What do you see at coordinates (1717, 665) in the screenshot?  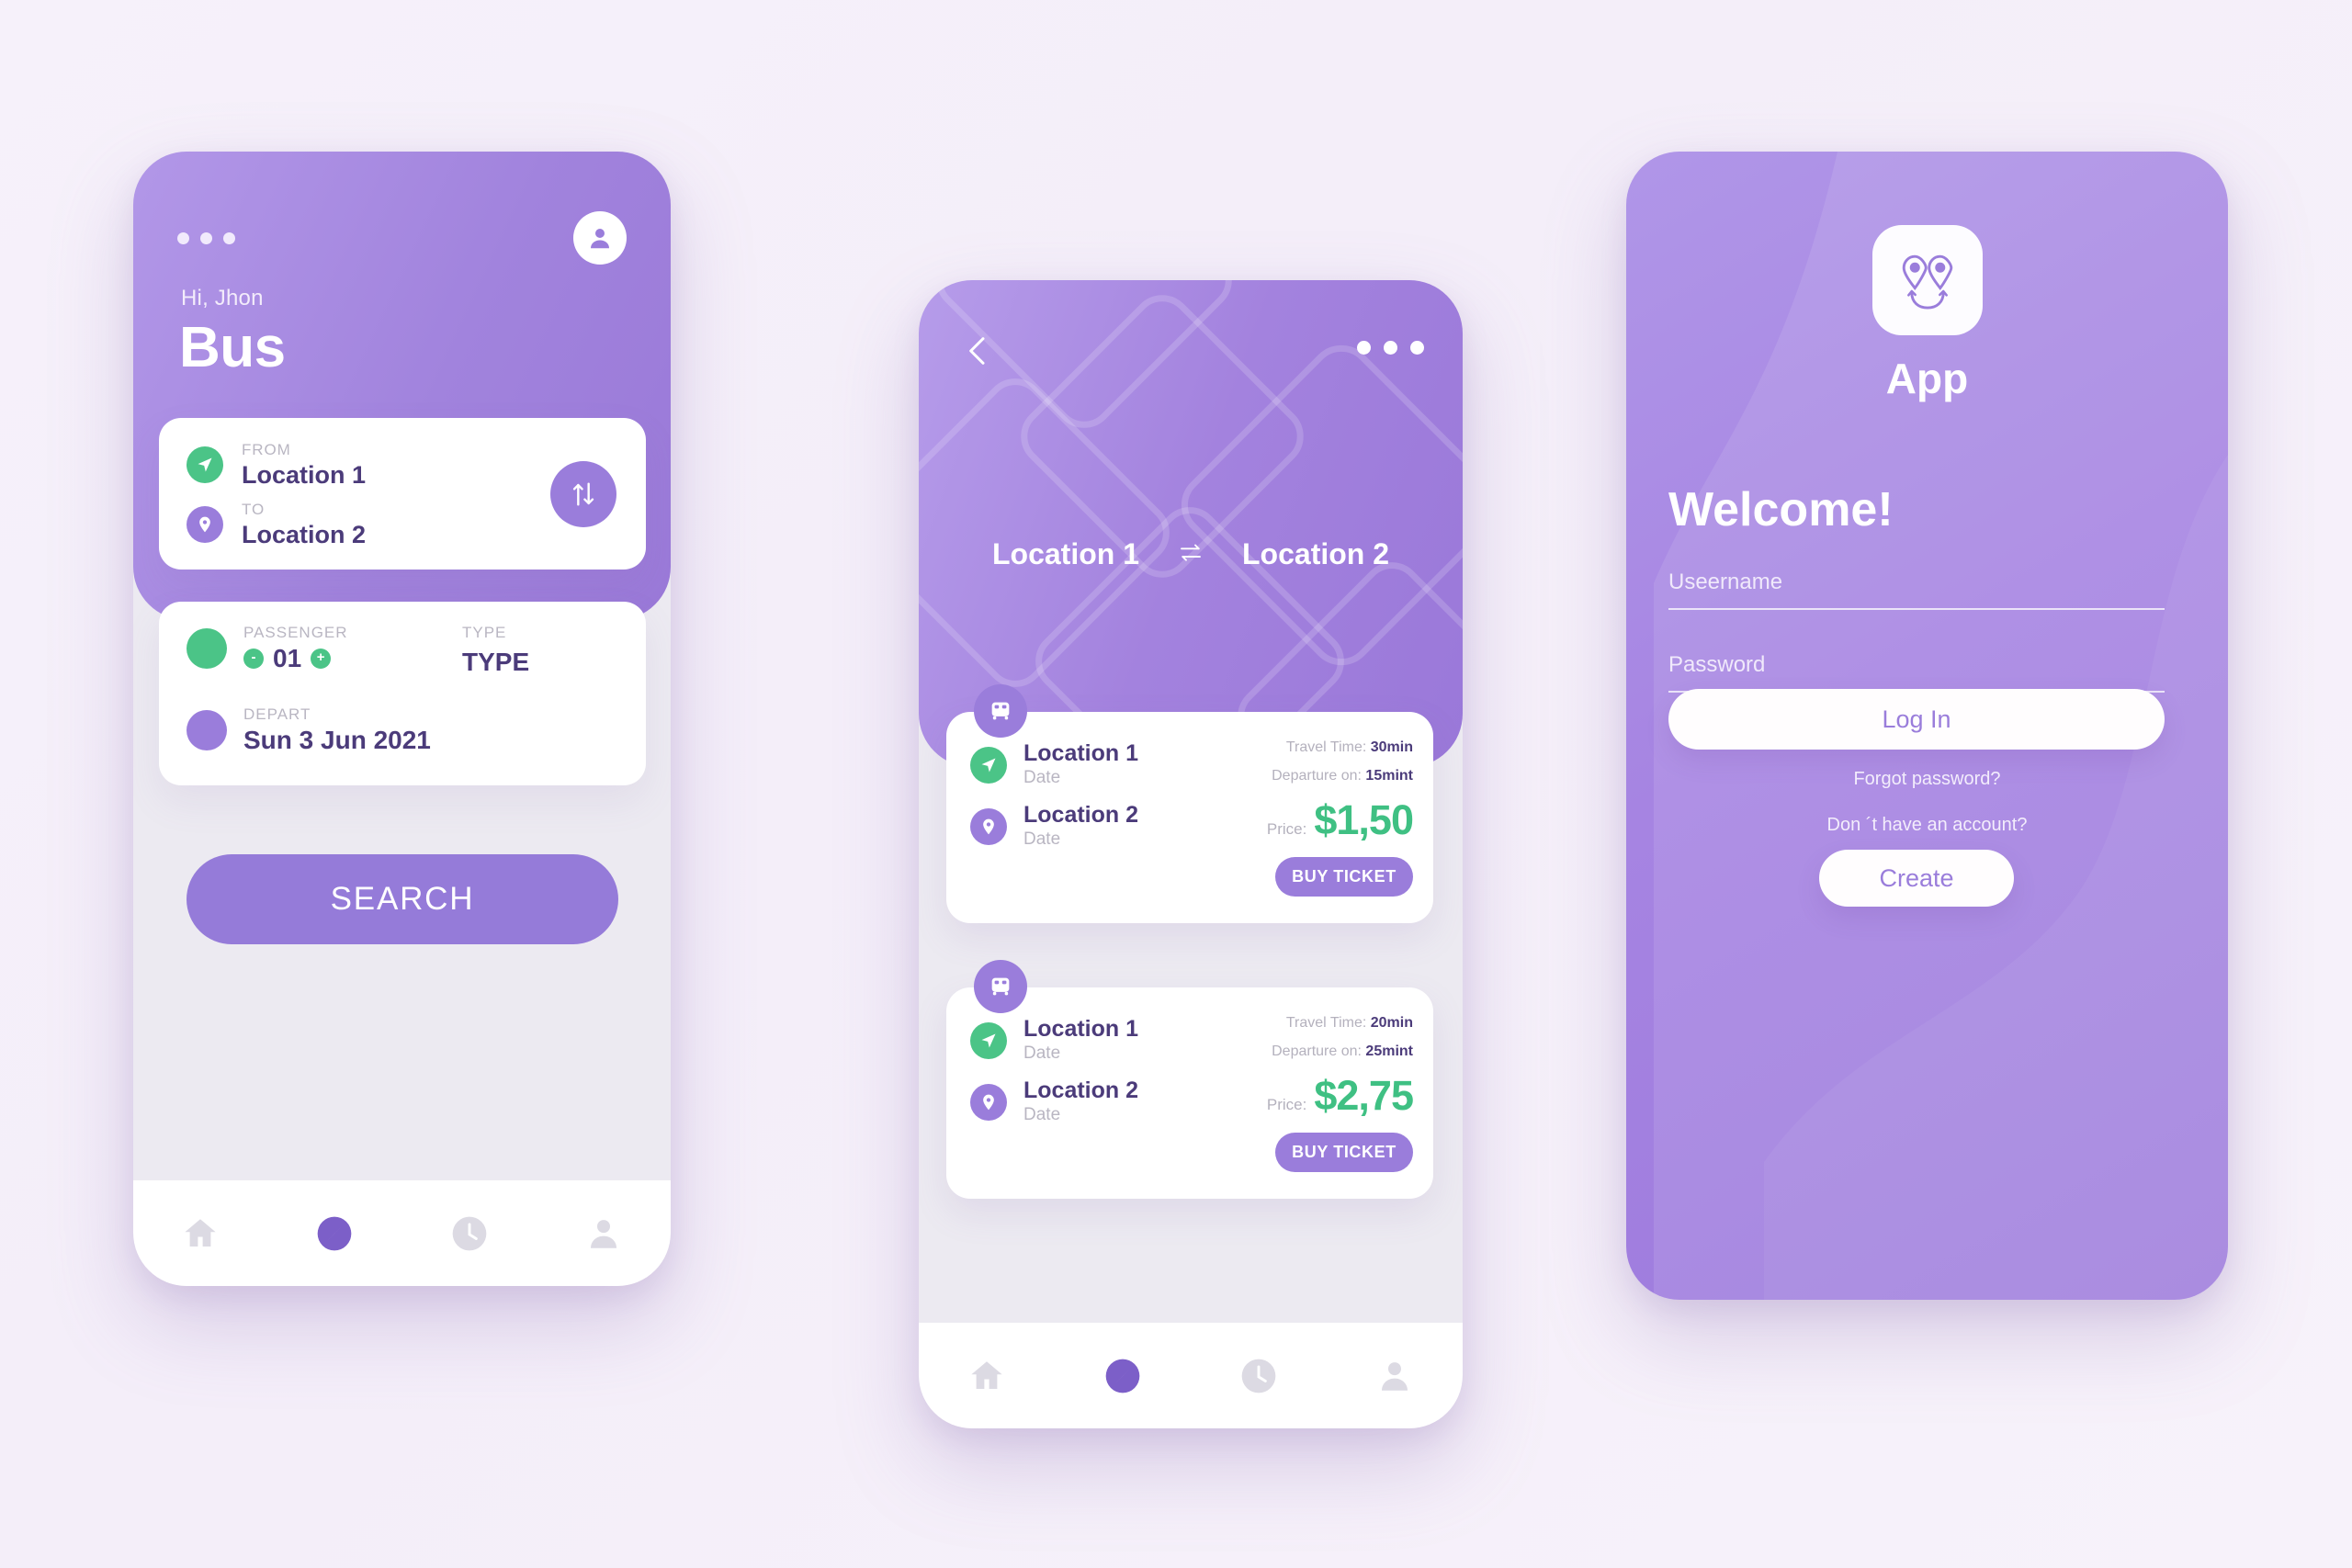 I see `password-placeholder: Password` at bounding box center [1717, 665].